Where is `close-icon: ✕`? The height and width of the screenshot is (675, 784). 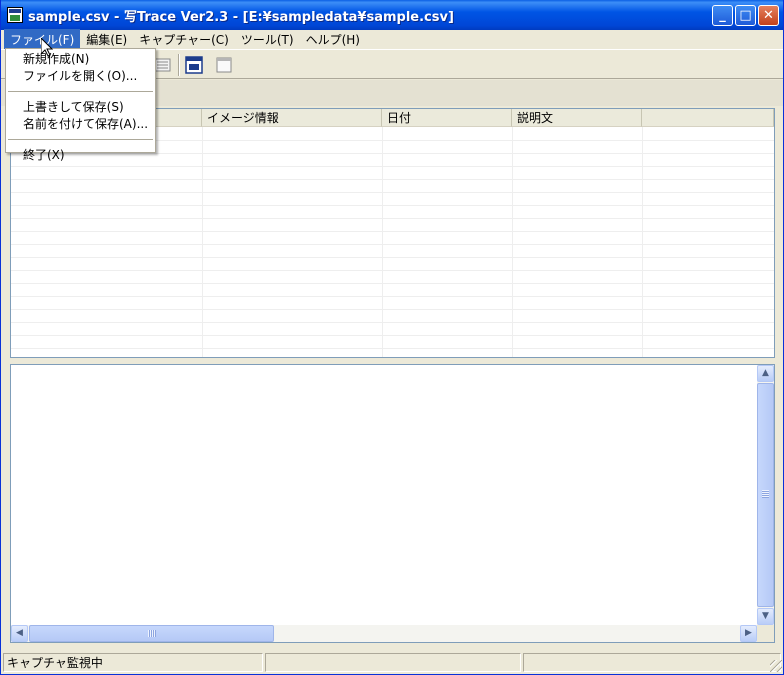 close-icon: ✕ is located at coordinates (768, 15).